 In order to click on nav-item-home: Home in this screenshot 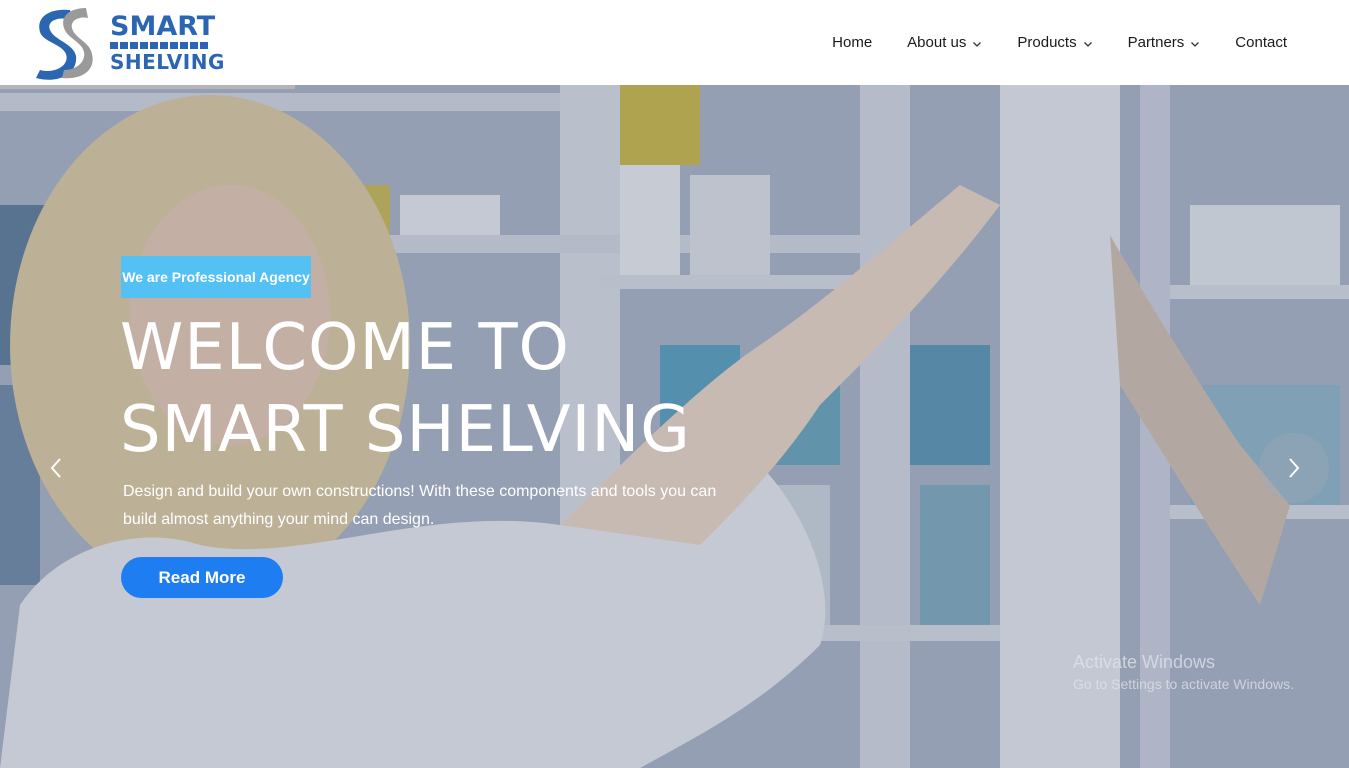, I will do `click(852, 42)`.